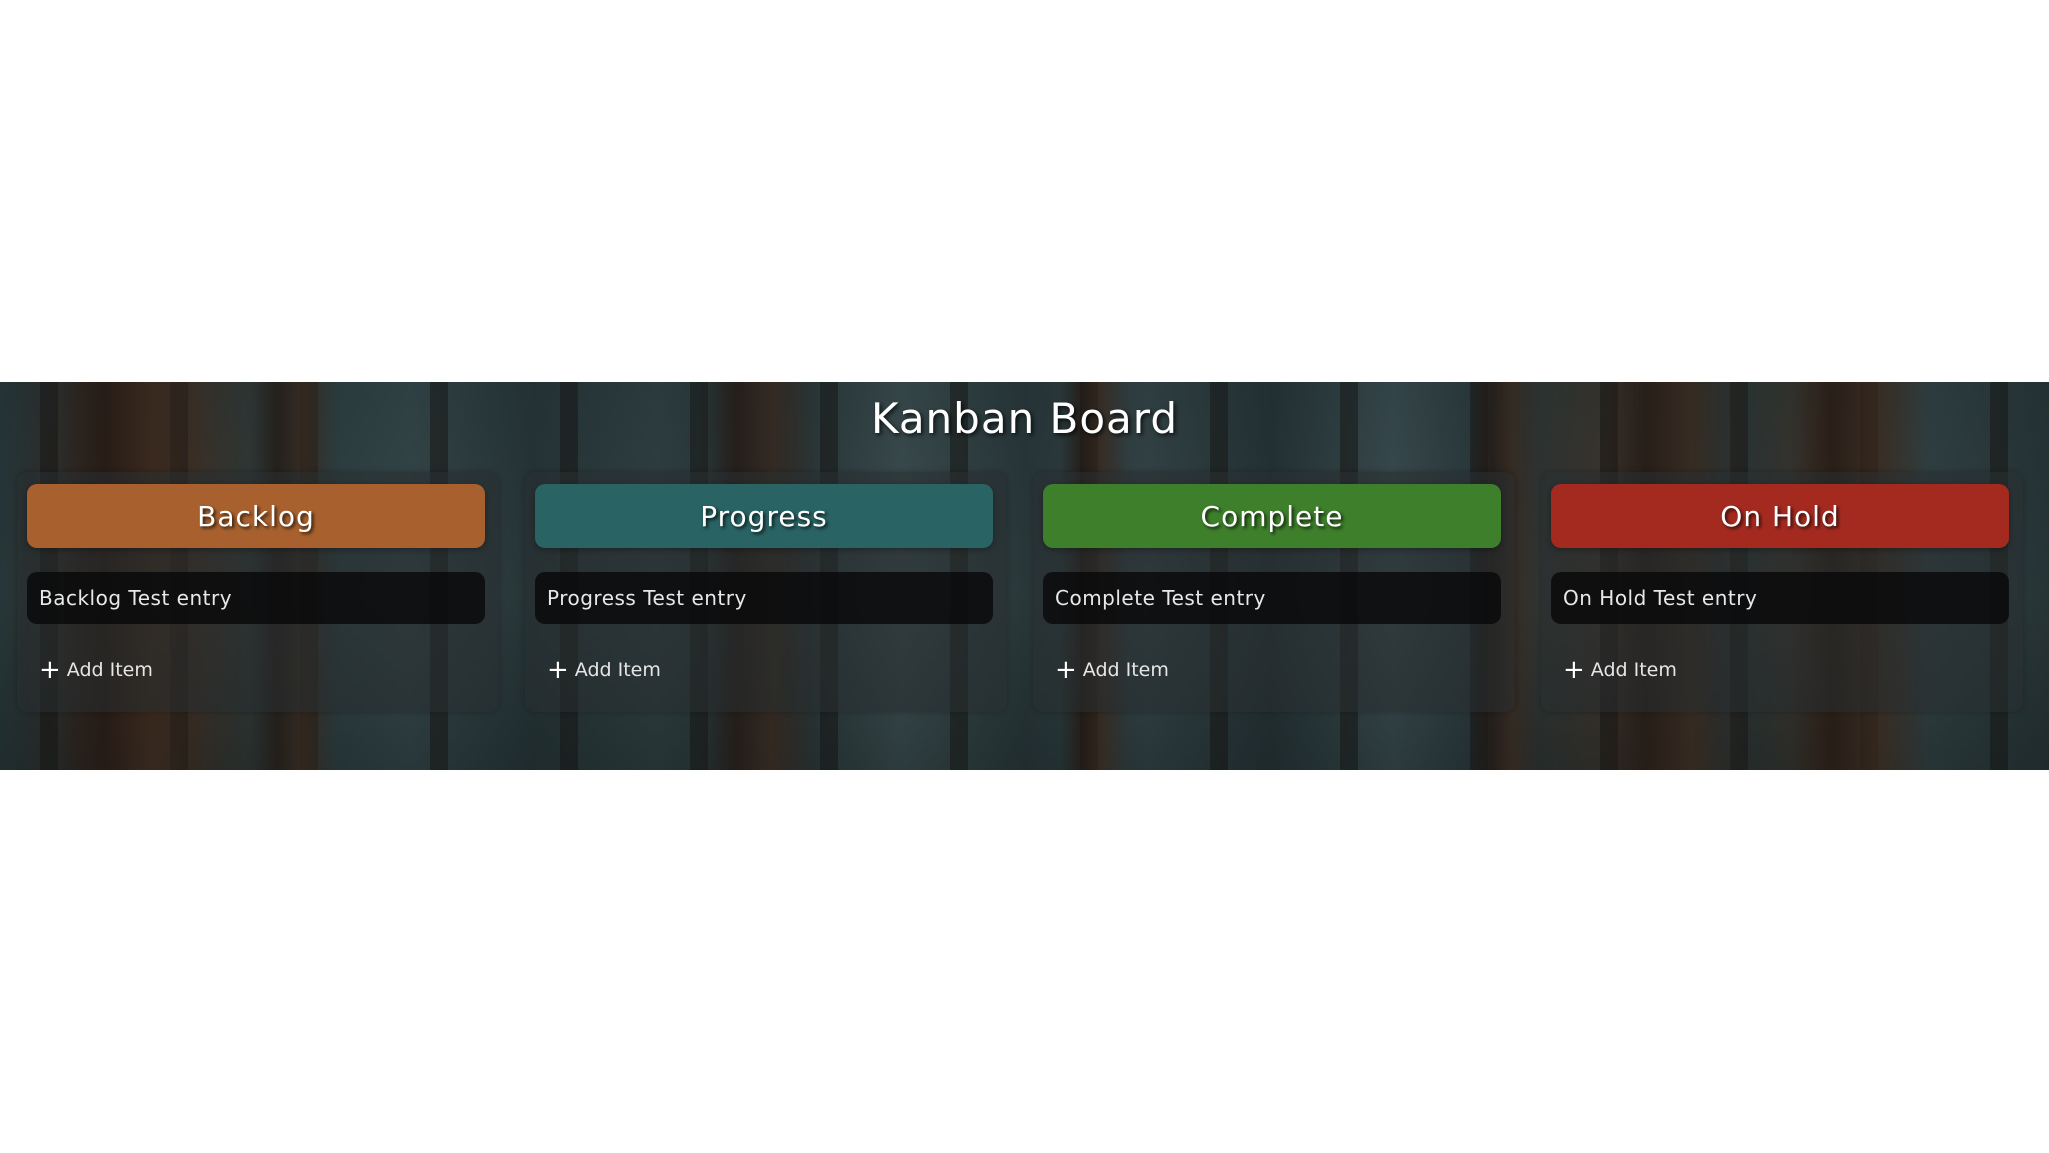 The height and width of the screenshot is (1153, 2049). Describe the element at coordinates (1780, 598) in the screenshot. I see `list-item: On Hold Test entry` at that location.